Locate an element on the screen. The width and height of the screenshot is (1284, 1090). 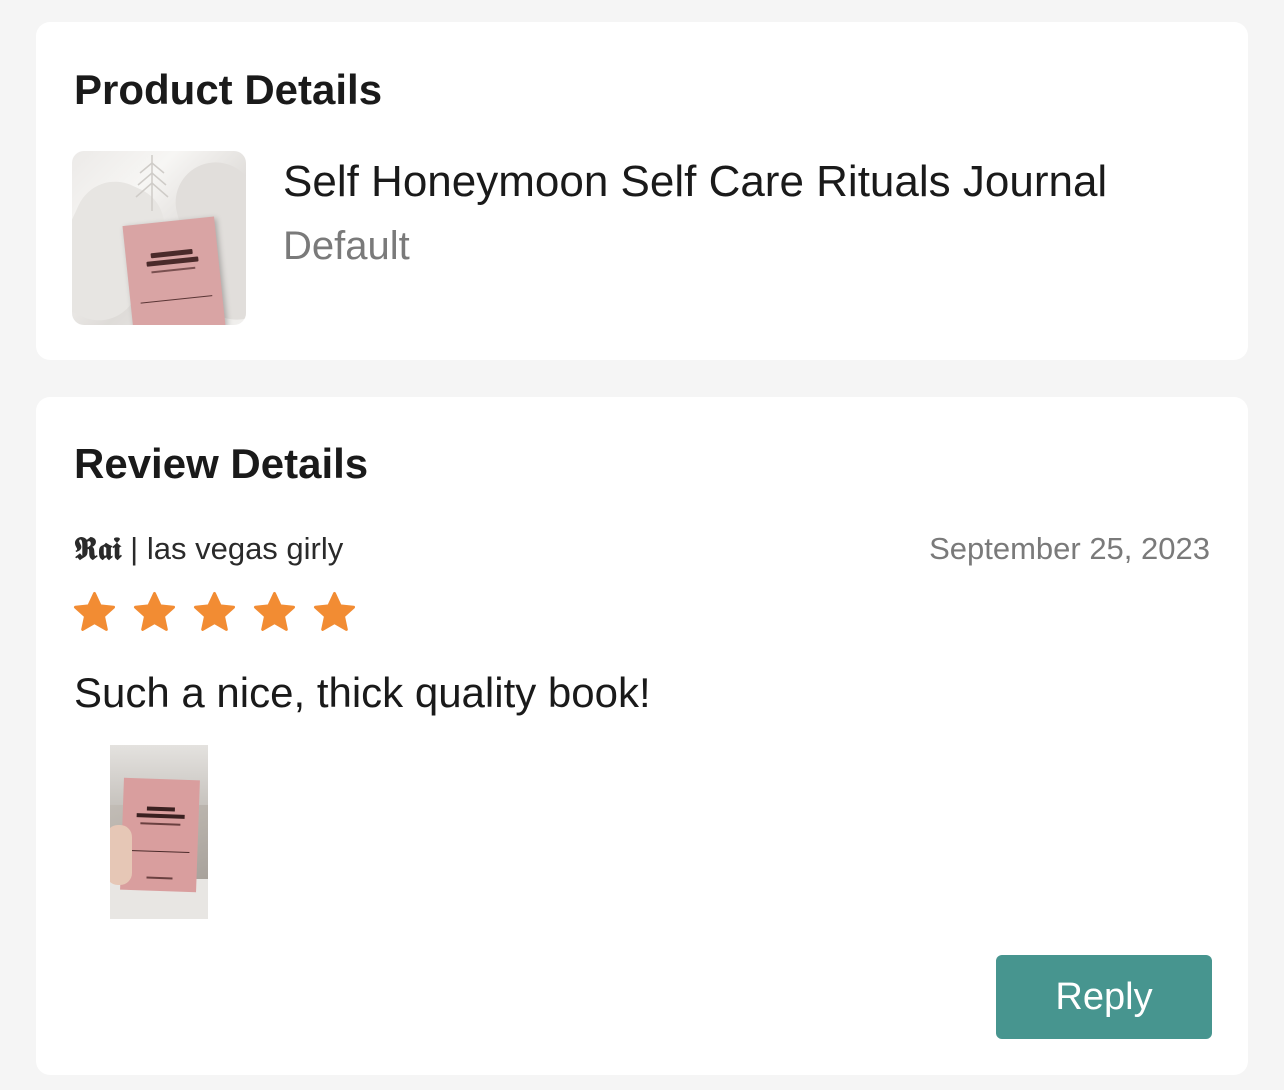
product-variant: Default is located at coordinates (346, 246).